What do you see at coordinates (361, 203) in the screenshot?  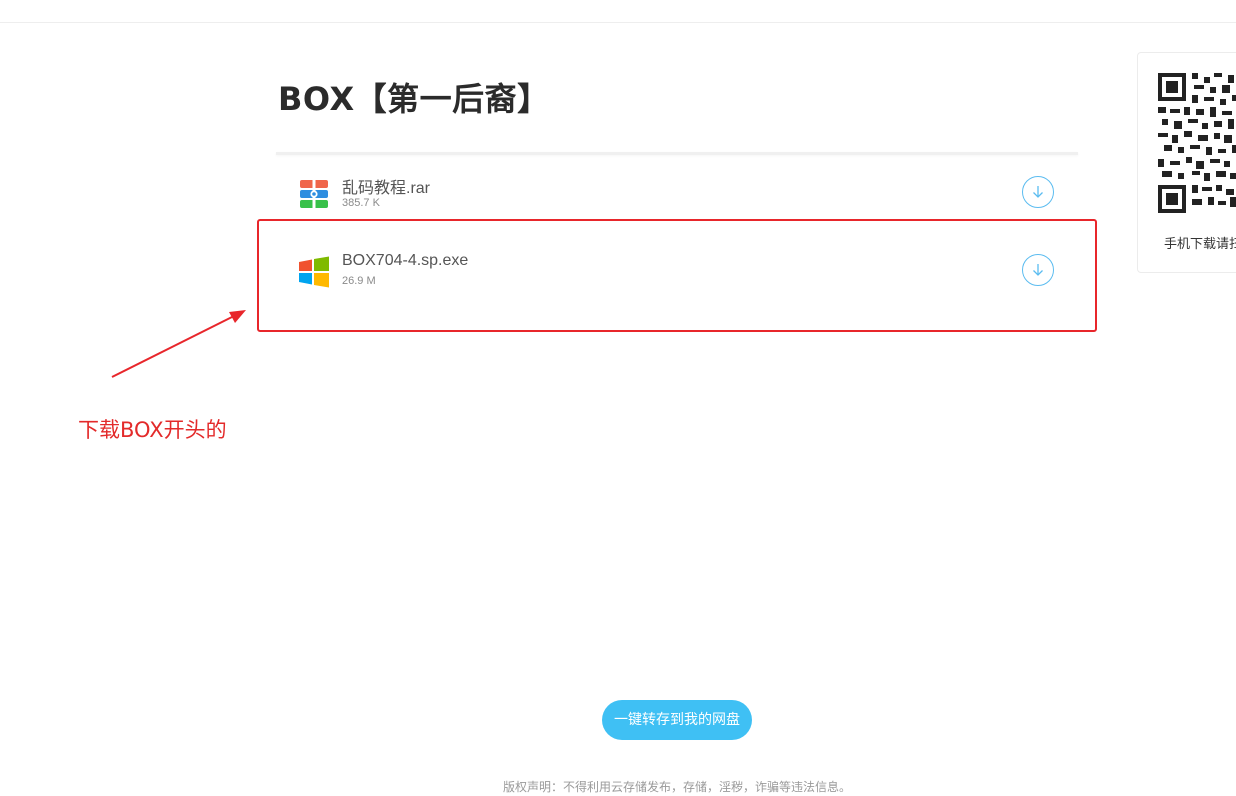 I see `file-size: 385.7 K` at bounding box center [361, 203].